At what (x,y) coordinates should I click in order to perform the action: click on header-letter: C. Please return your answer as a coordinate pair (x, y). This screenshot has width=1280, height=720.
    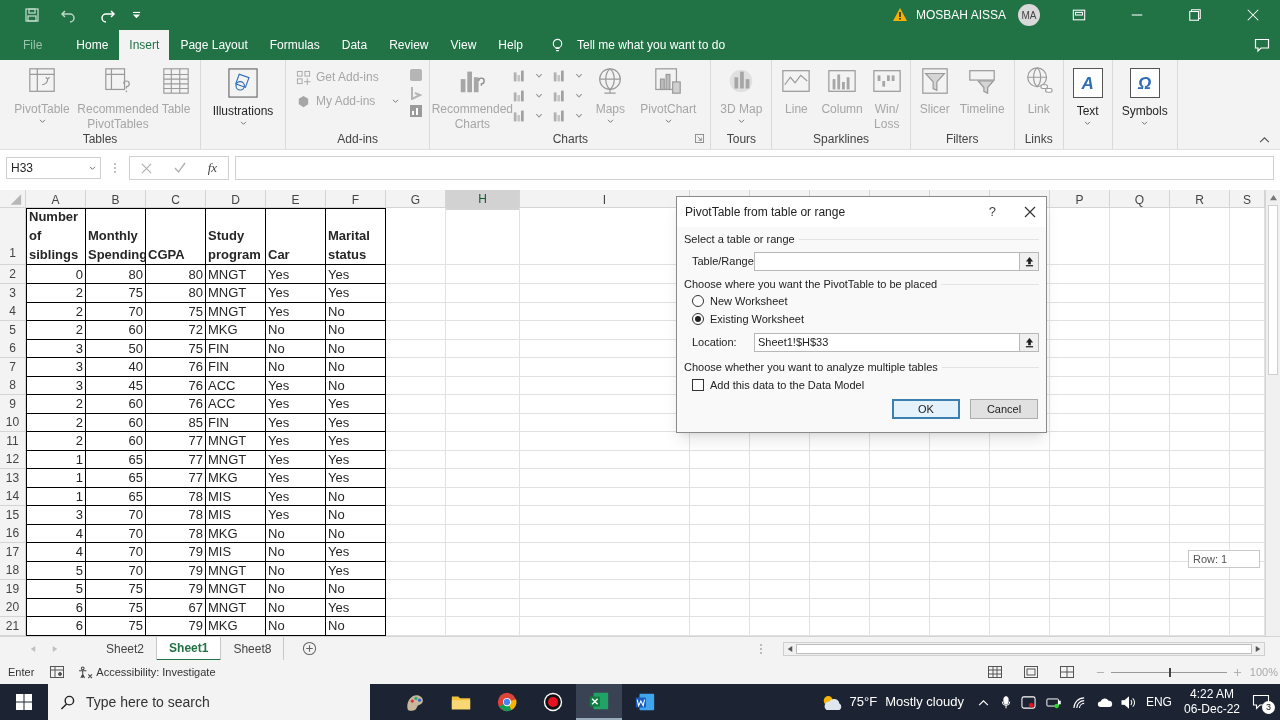
    Looking at the image, I should click on (176, 200).